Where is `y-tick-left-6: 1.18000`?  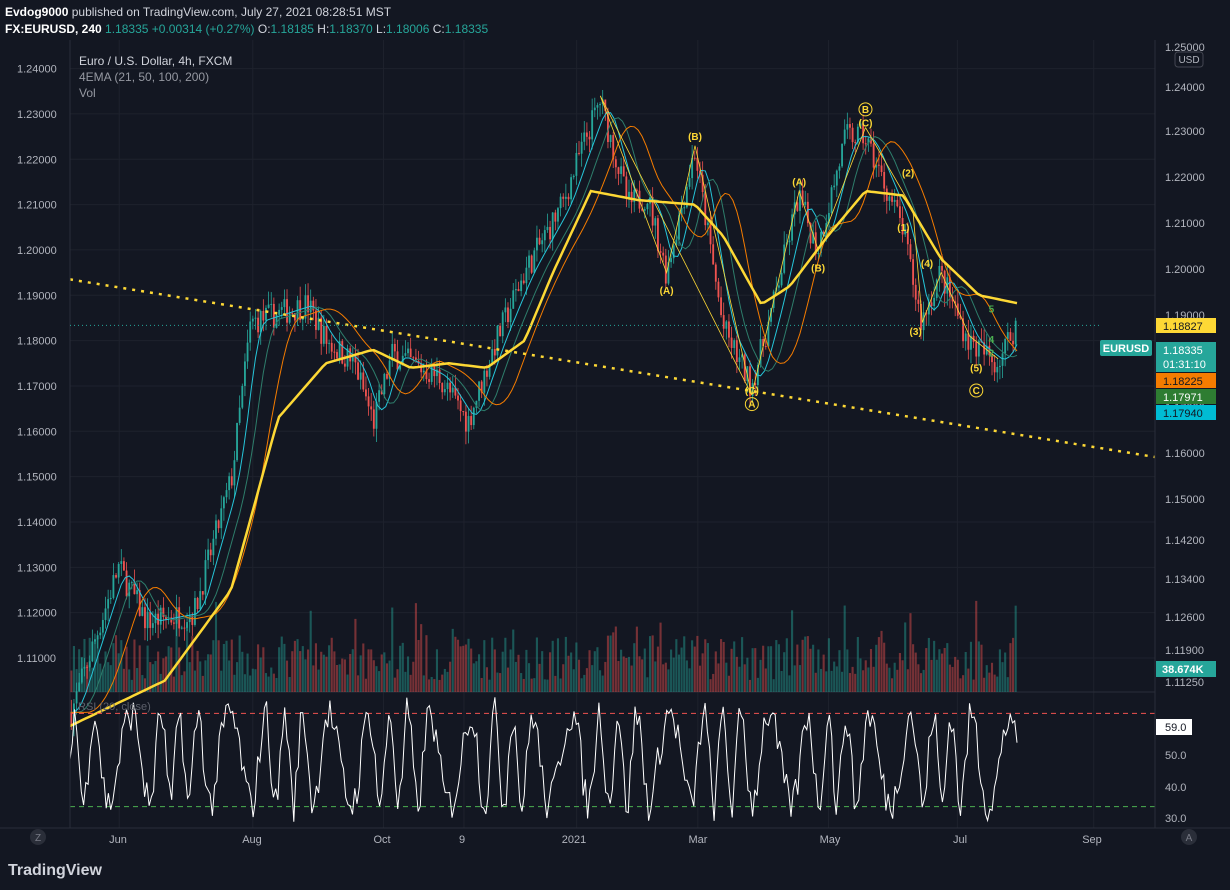
y-tick-left-6: 1.18000 is located at coordinates (37, 342).